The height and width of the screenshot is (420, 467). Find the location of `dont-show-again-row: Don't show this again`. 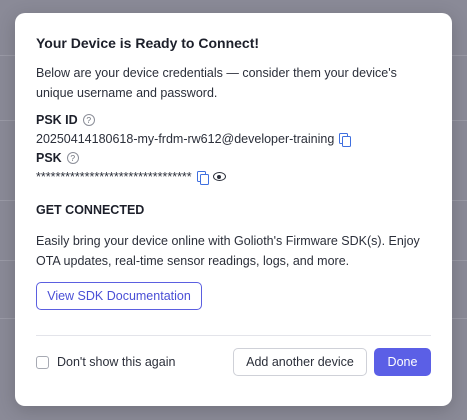

dont-show-again-row: Don't show this again is located at coordinates (105, 362).